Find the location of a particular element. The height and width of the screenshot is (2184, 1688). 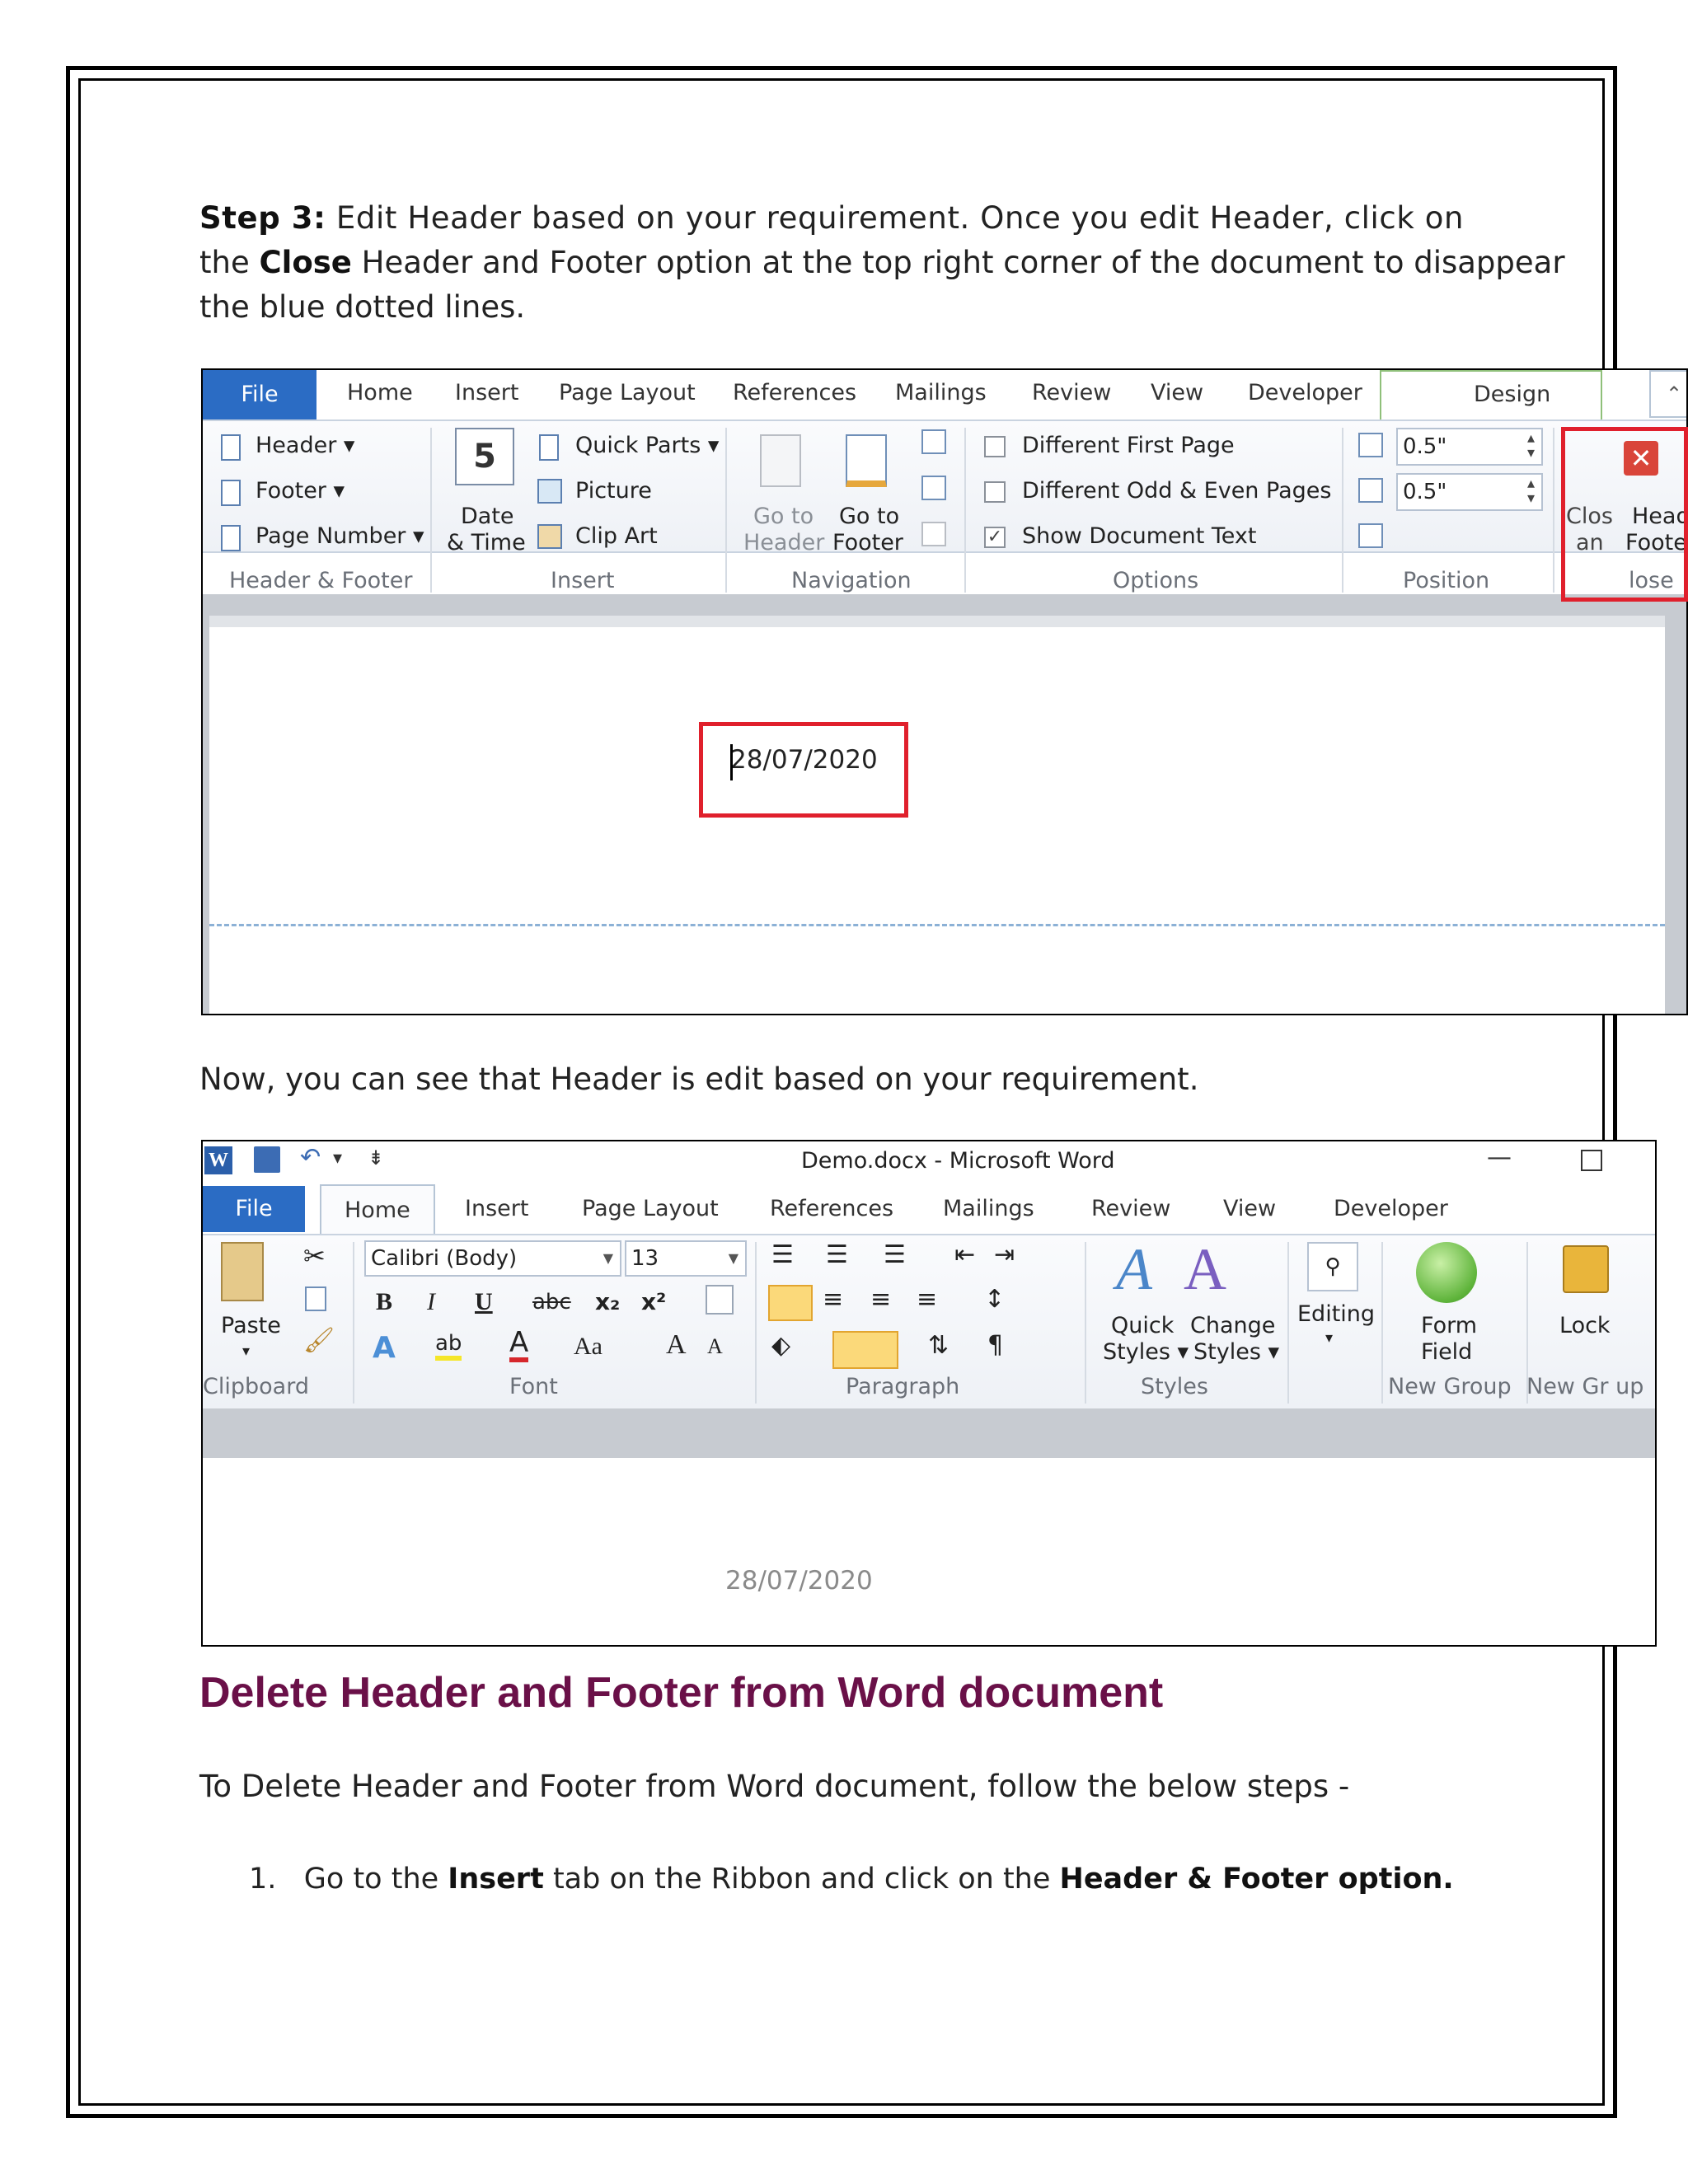

form-field-line2: Field is located at coordinates (1446, 1352).